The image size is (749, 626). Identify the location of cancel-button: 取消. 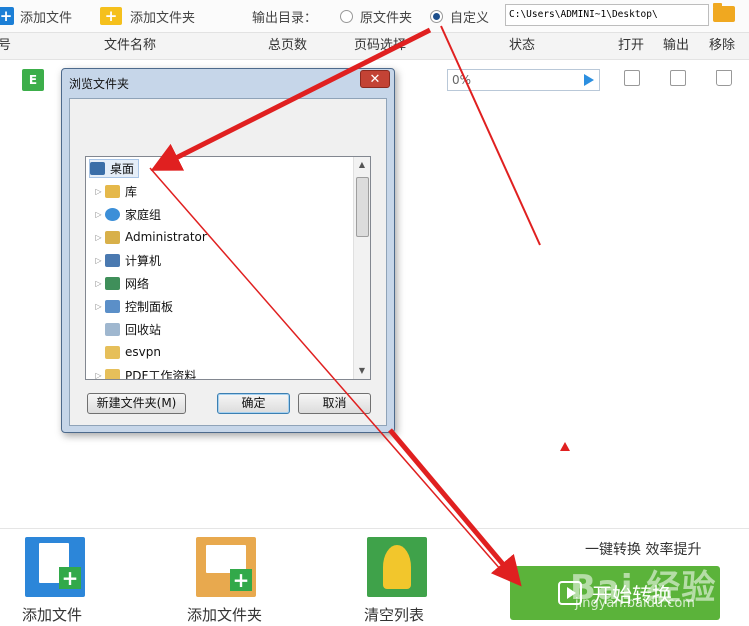
(334, 403).